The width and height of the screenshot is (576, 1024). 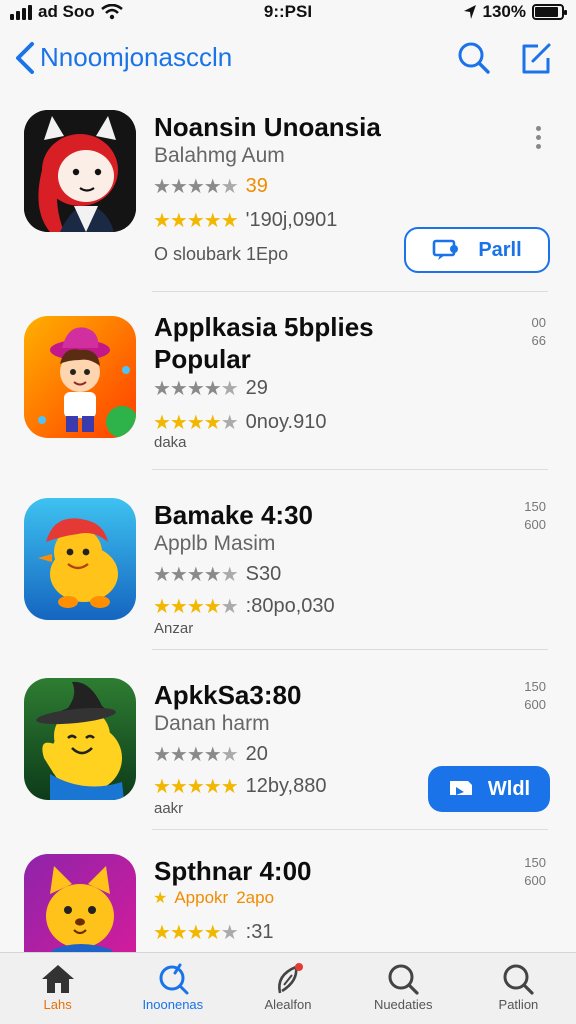 I want to click on accent-label: Appokr, so click(x=201, y=897).